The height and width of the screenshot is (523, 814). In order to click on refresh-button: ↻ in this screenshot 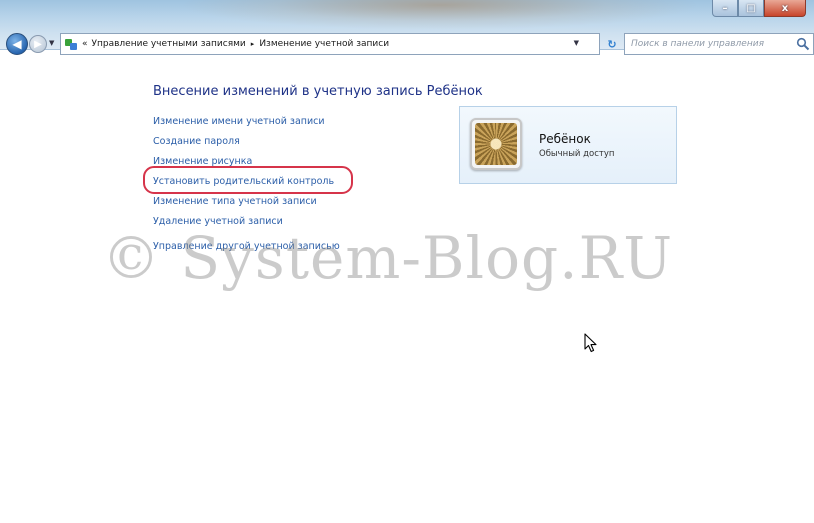, I will do `click(612, 44)`.